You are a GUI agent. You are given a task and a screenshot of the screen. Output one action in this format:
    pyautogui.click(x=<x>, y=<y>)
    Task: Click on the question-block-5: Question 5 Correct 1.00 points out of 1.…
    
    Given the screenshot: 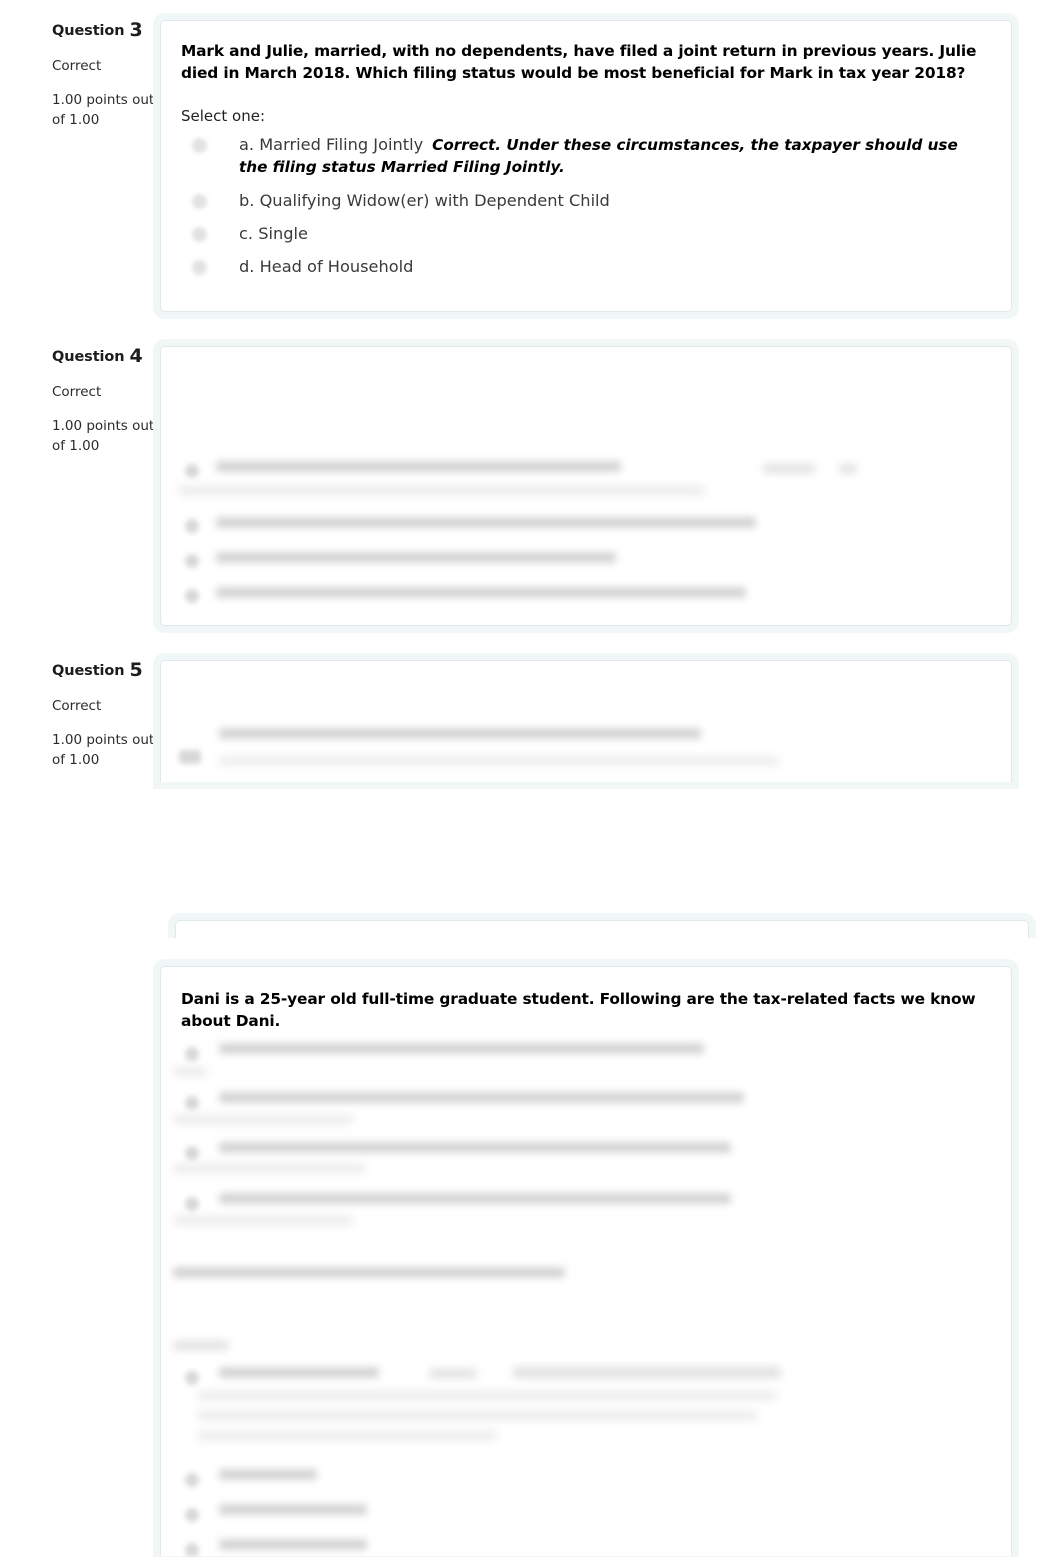 What is the action you would take?
    pyautogui.click(x=521, y=721)
    